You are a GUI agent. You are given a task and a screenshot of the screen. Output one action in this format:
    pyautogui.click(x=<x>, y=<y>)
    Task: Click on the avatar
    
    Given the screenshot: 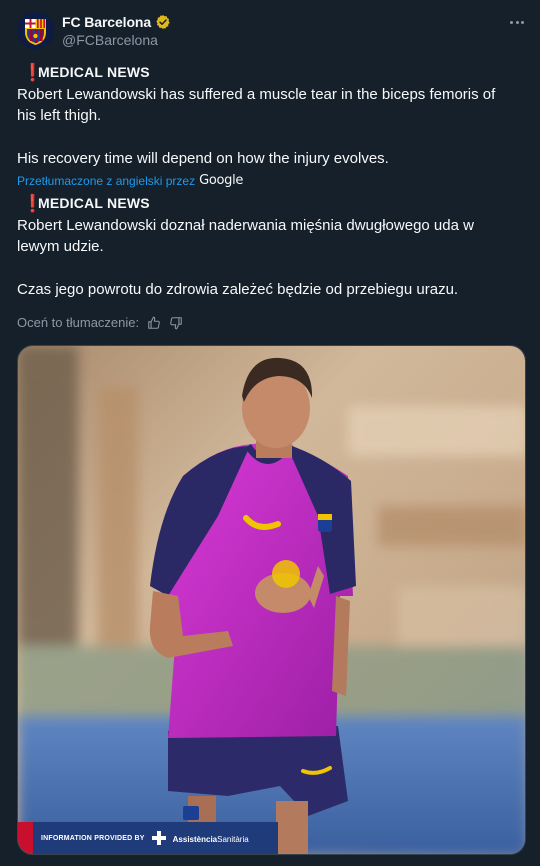 What is the action you would take?
    pyautogui.click(x=35, y=30)
    